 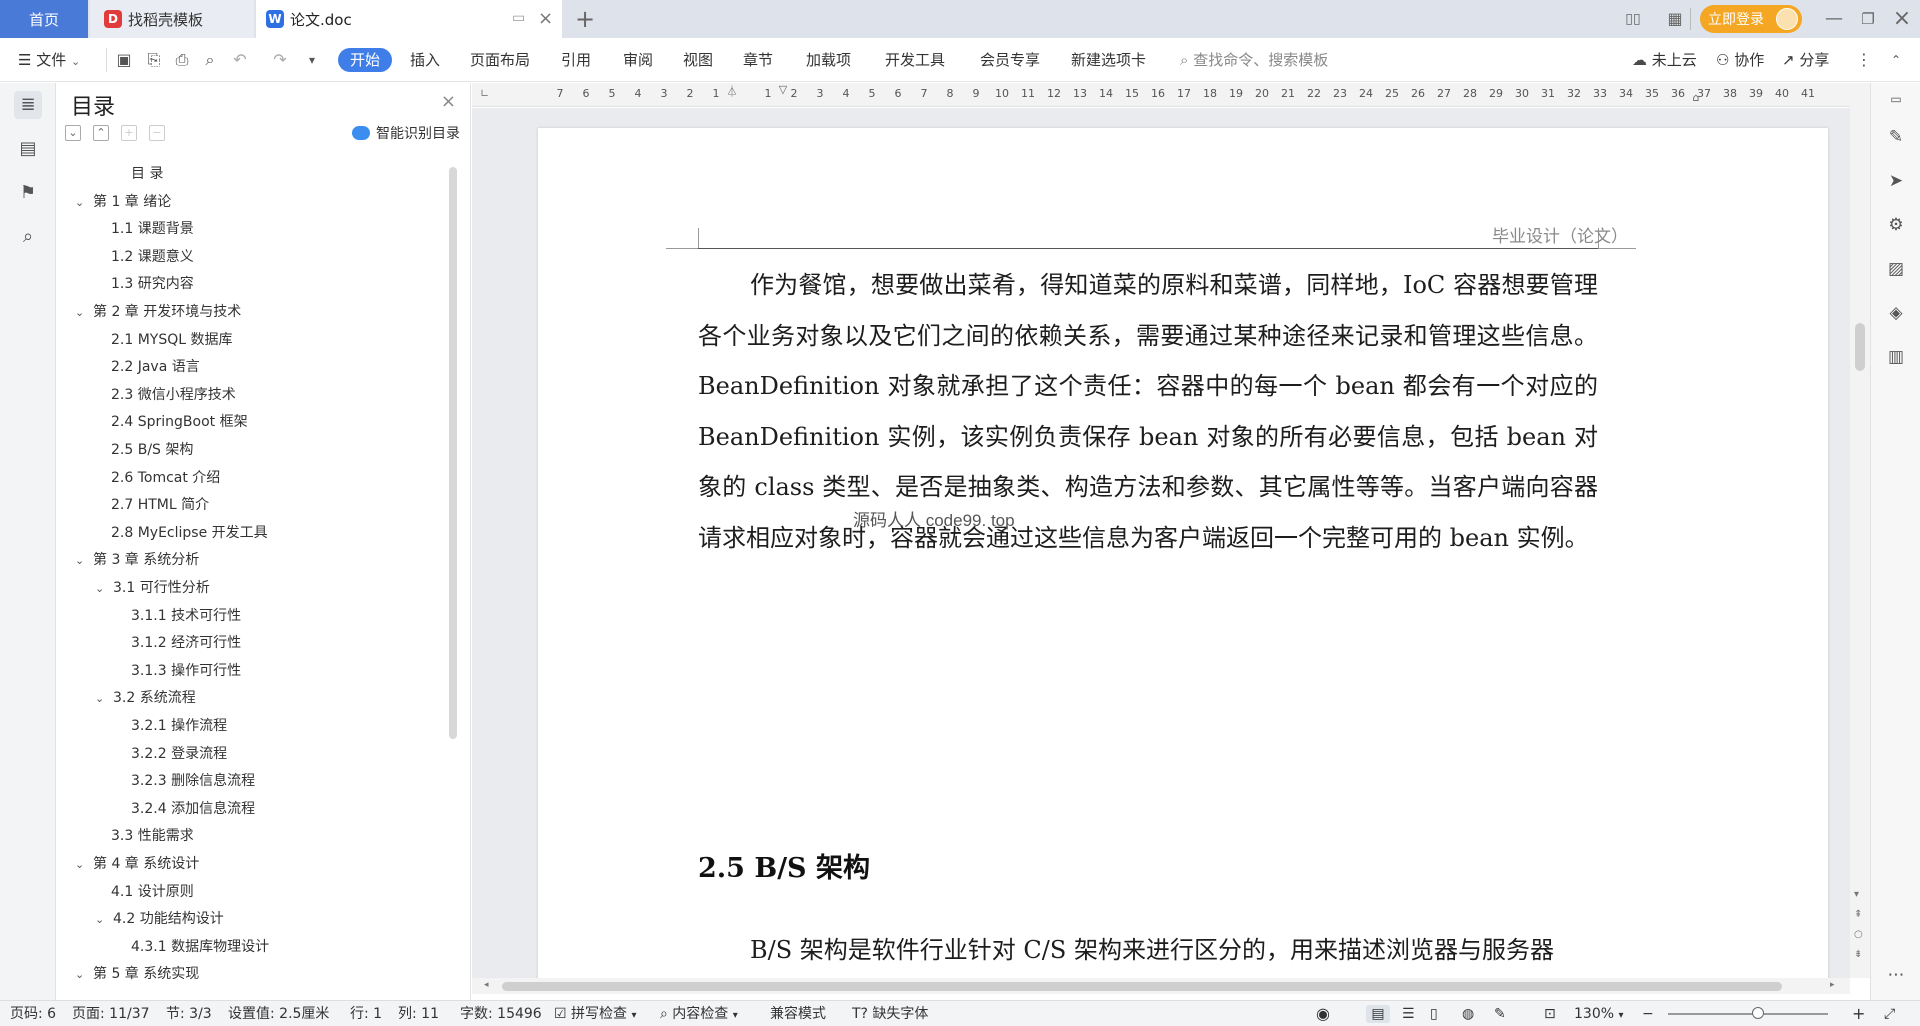 What do you see at coordinates (1896, 357) in the screenshot?
I see `reading-icon: ▥` at bounding box center [1896, 357].